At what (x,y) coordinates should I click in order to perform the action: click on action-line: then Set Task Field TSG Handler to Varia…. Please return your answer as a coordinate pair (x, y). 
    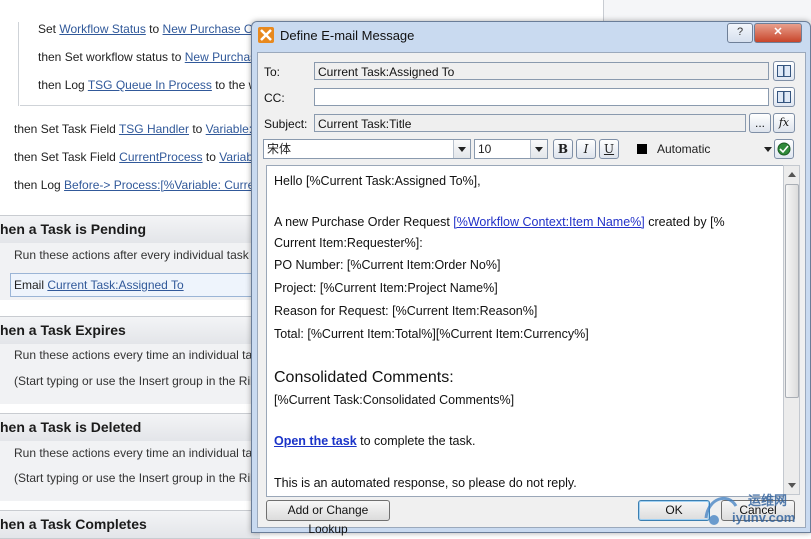
    Looking at the image, I should click on (138, 129).